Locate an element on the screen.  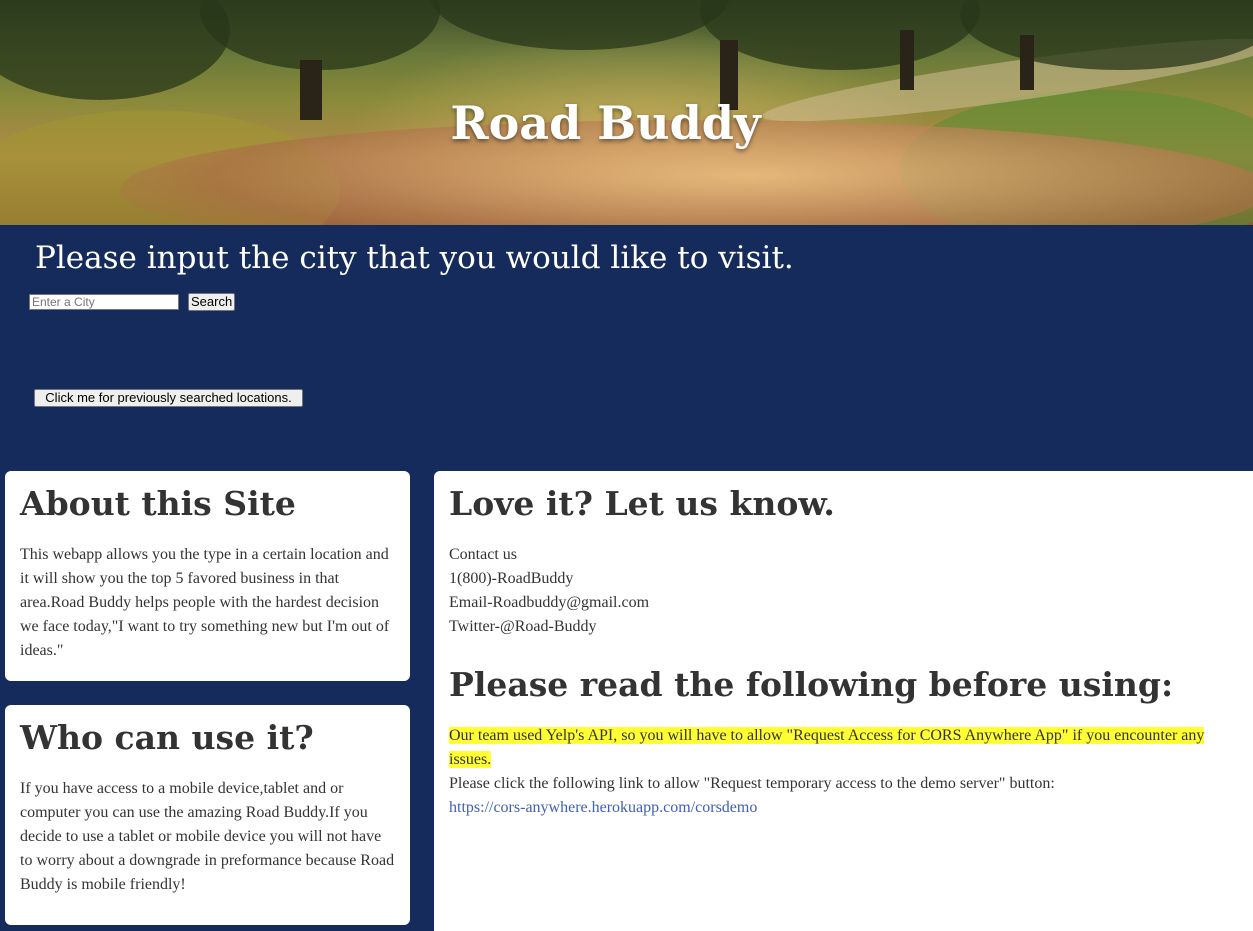
notice-title: Please read the following before using: is located at coordinates (811, 684).